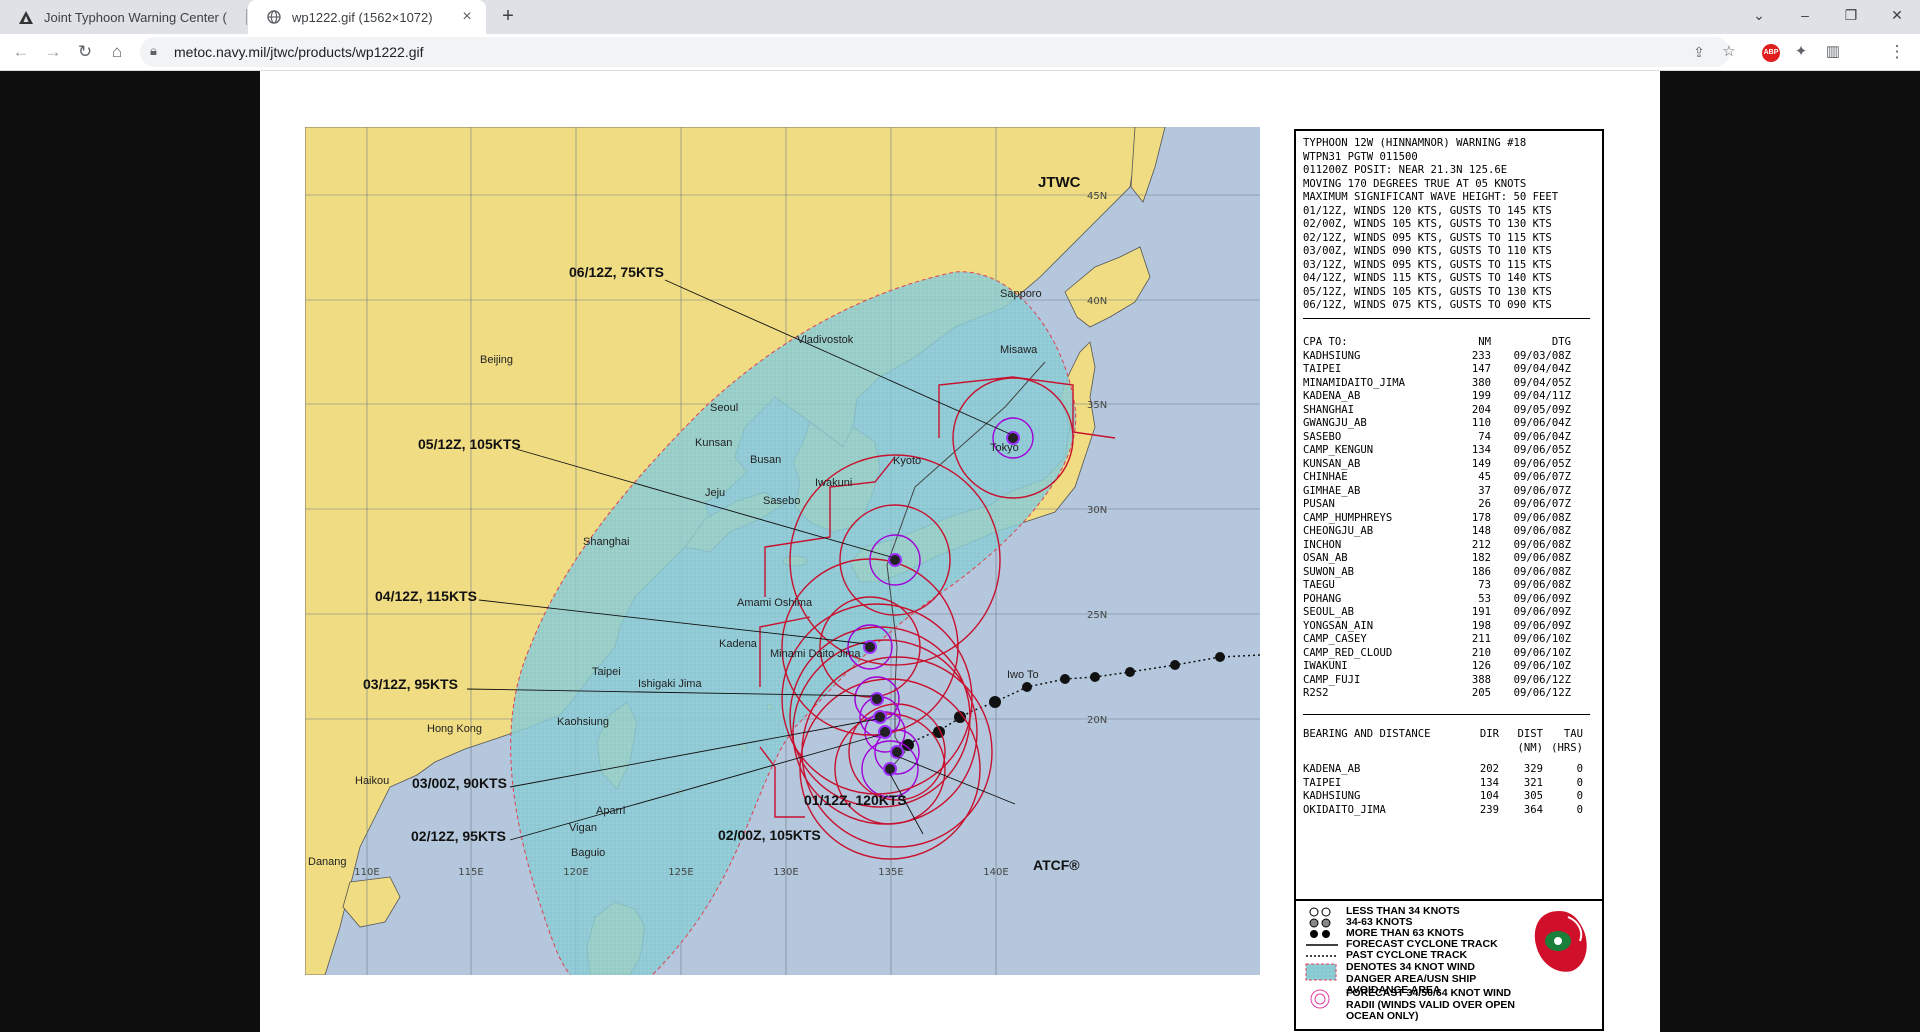 This screenshot has height=1032, width=1920. Describe the element at coordinates (1437, 396) in the screenshot. I see `cpa-row: KADENA_AB 199 09/04/11Z` at that location.